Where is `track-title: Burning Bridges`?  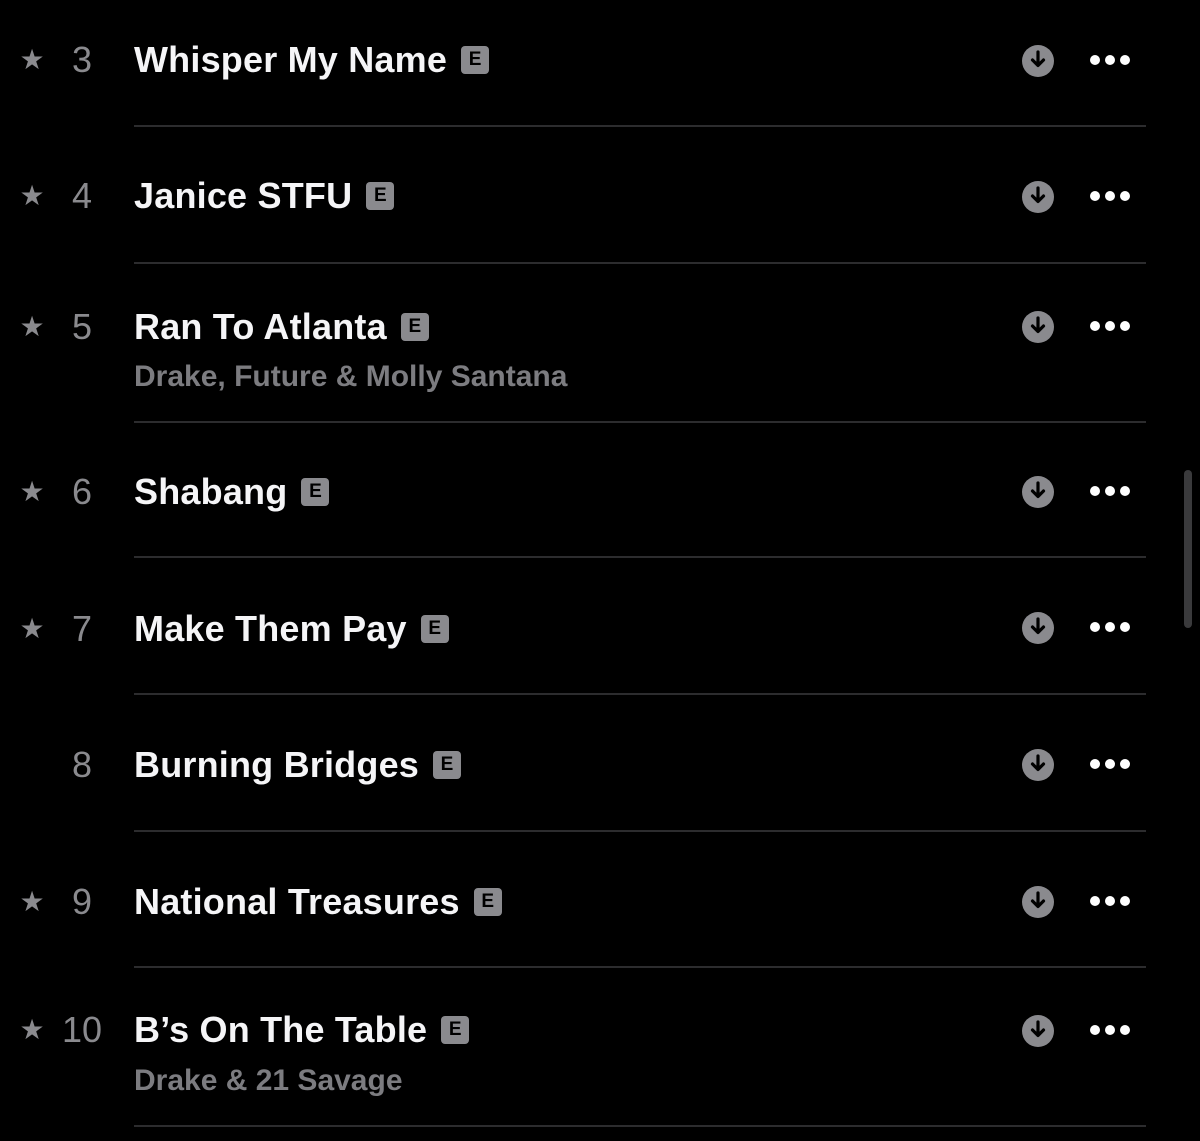 track-title: Burning Bridges is located at coordinates (276, 765).